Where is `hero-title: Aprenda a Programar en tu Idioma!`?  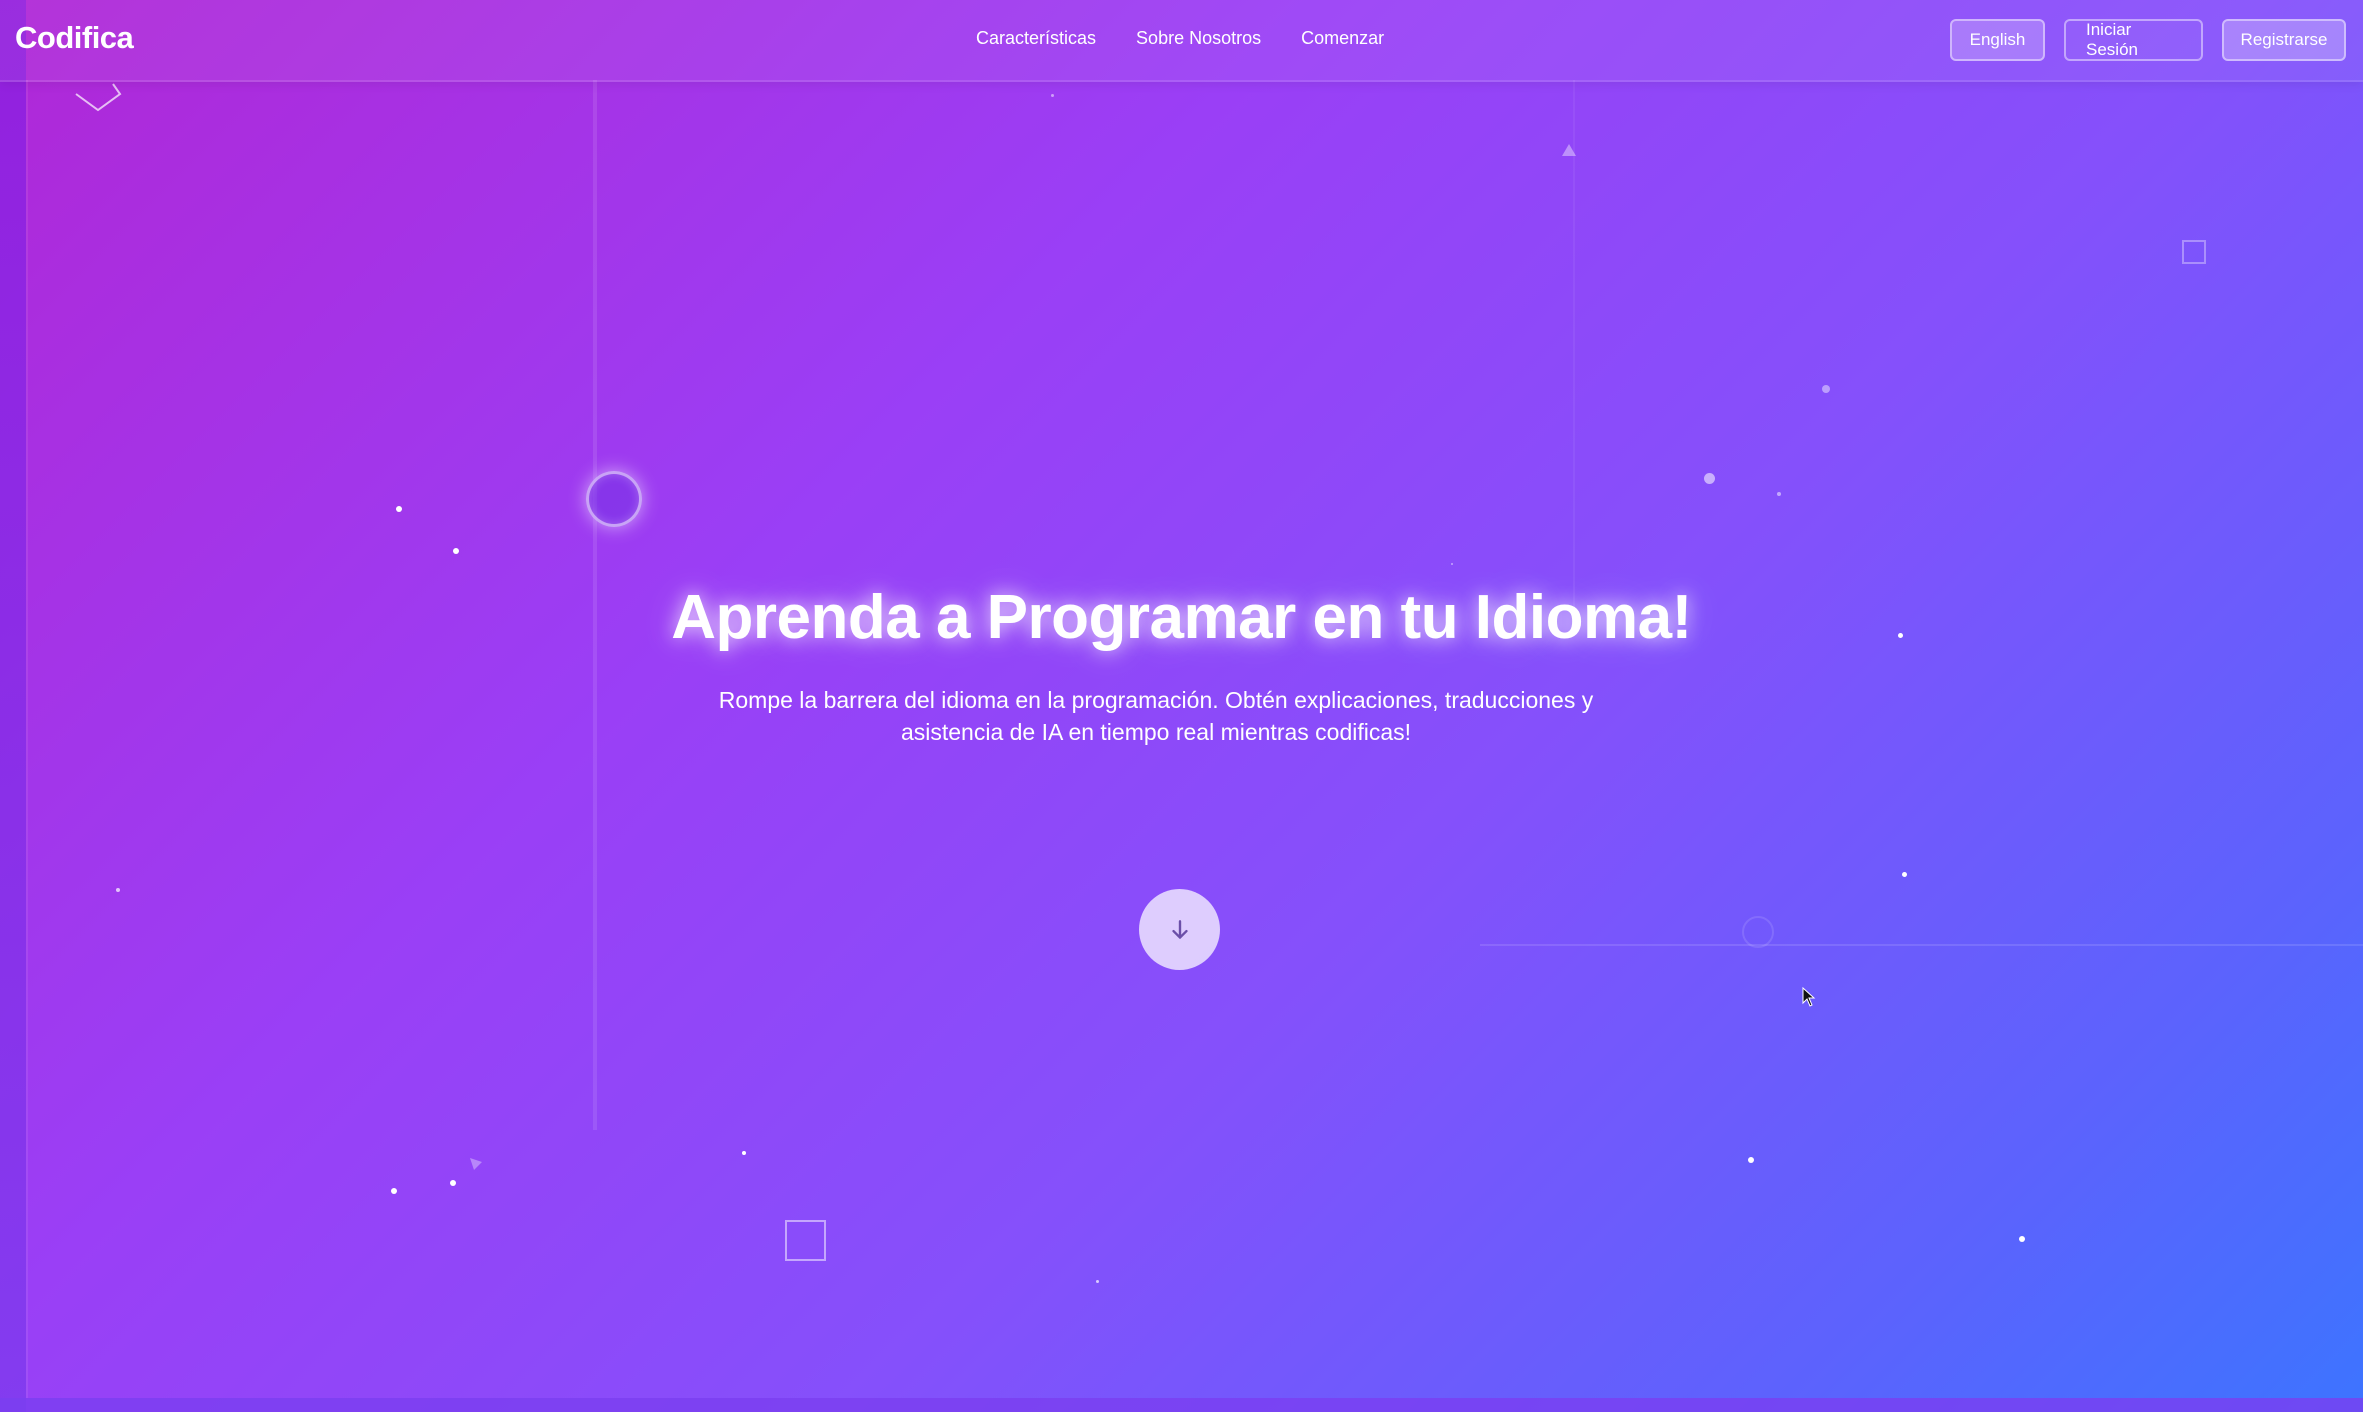 hero-title: Aprenda a Programar en tu Idioma! is located at coordinates (1181, 617).